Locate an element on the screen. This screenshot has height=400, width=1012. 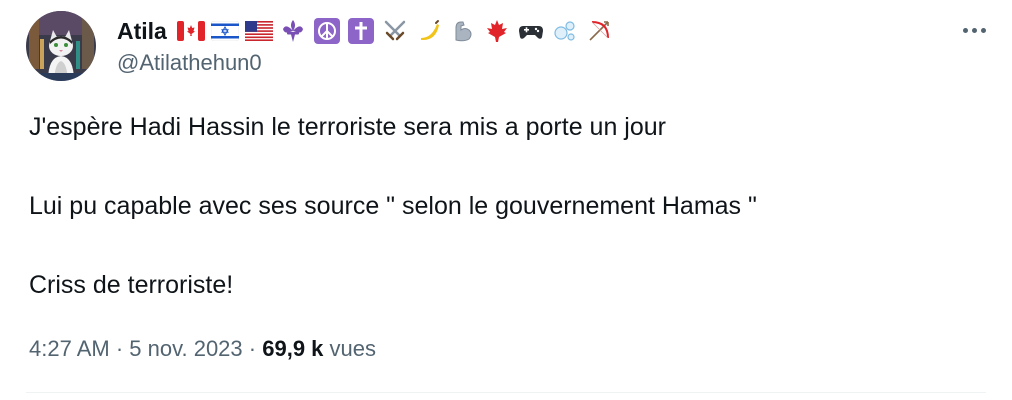
cat-avatar-icon is located at coordinates (61, 46).